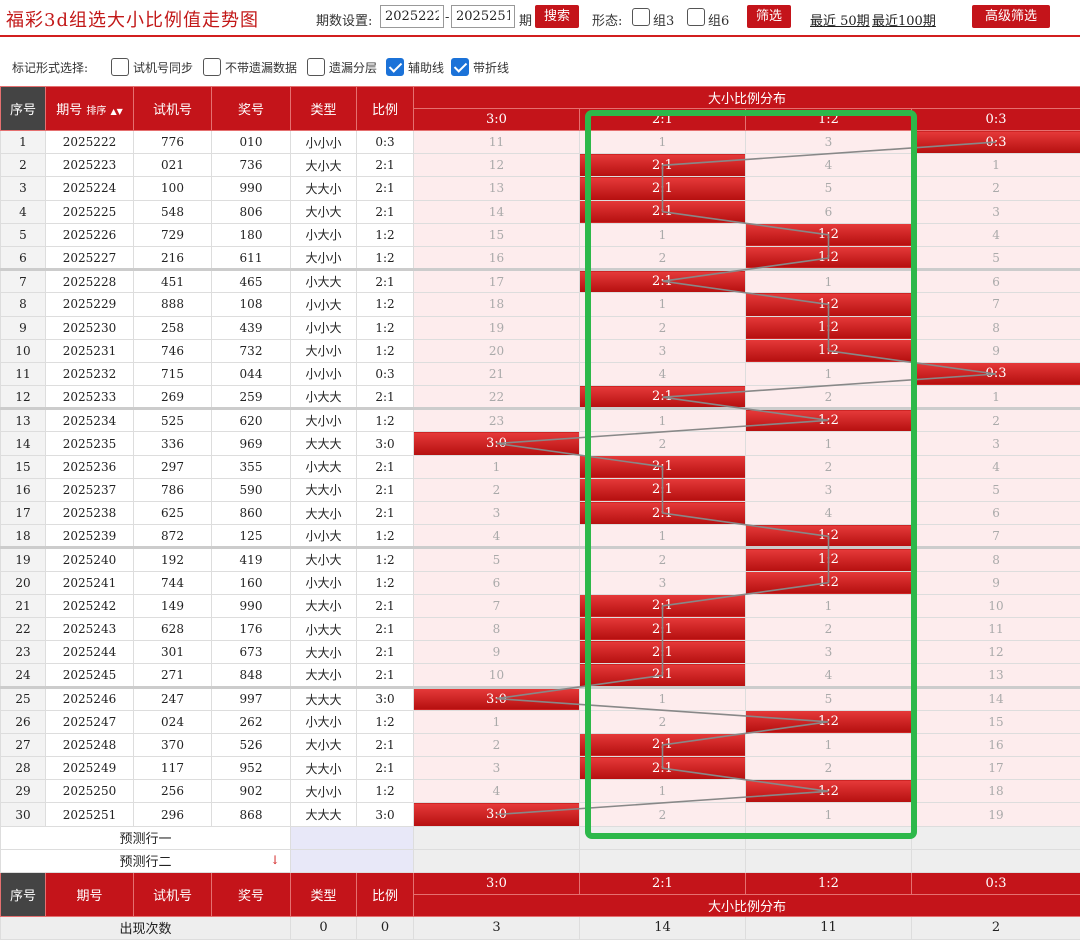 Image resolution: width=1080 pixels, height=947 pixels. Describe the element at coordinates (840, 19) in the screenshot. I see `recent-50-link: 最近 50期` at that location.